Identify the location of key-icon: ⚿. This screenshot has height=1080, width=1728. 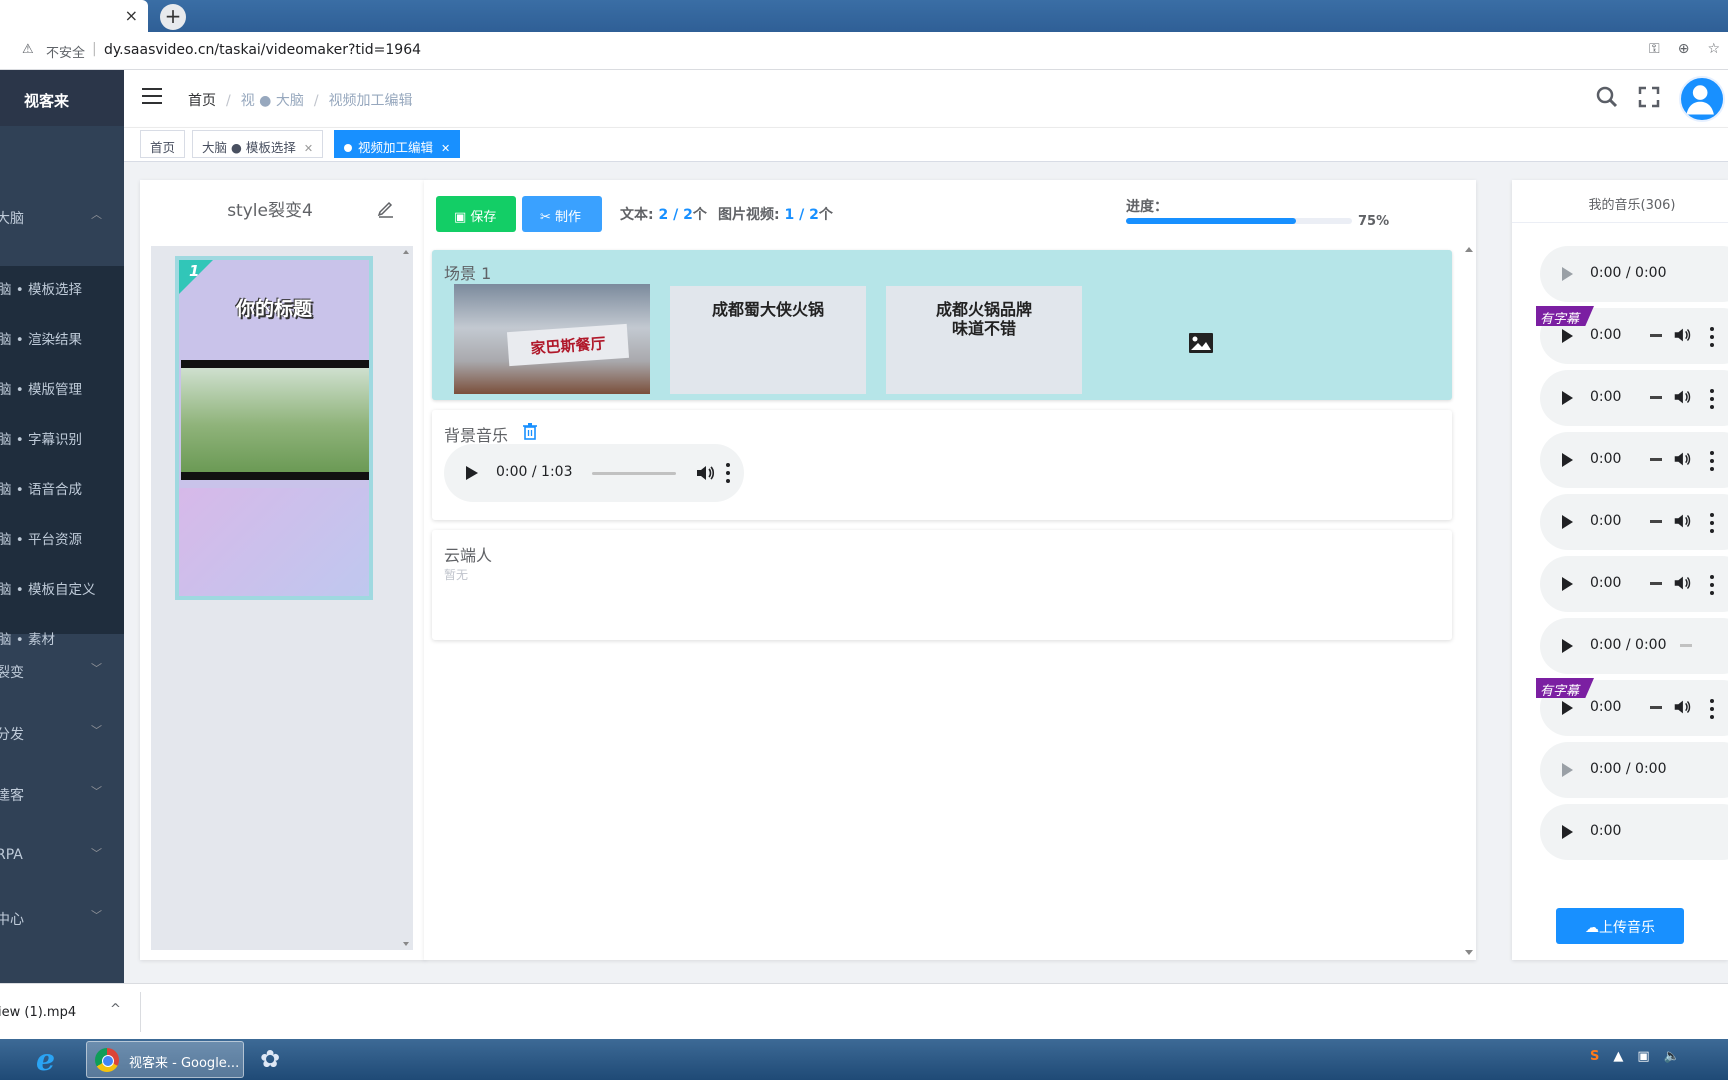
(1654, 49).